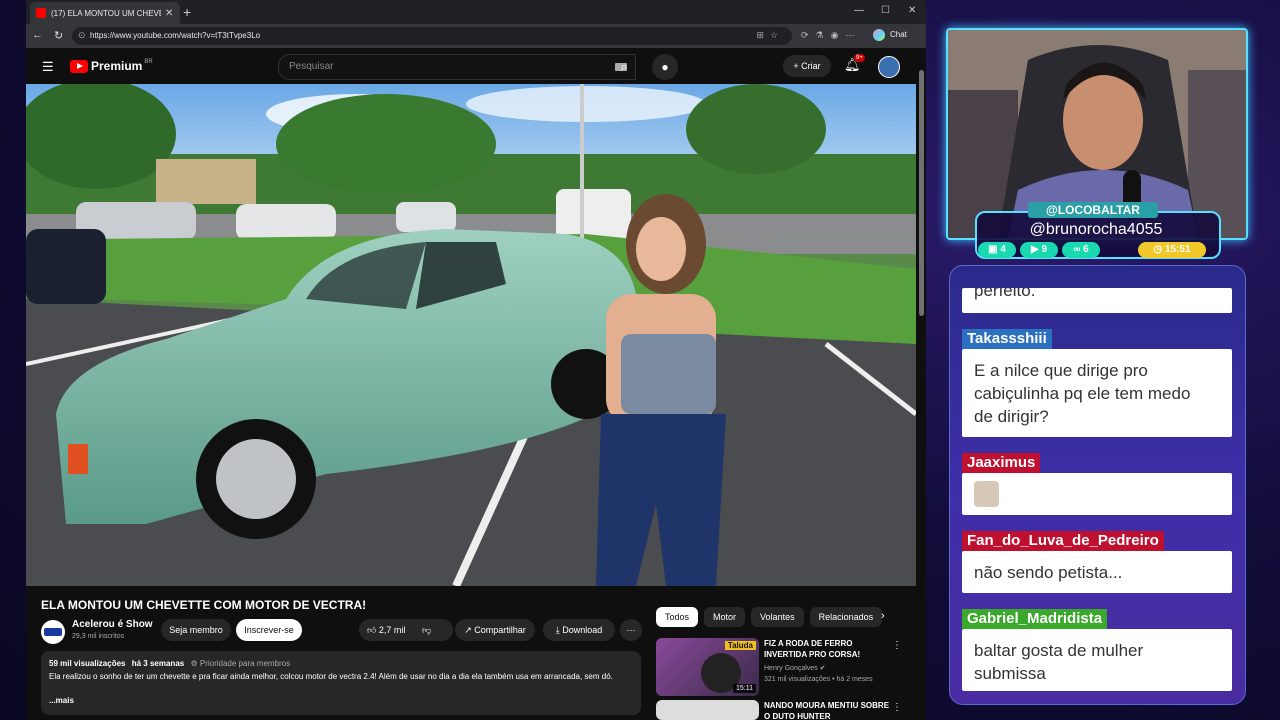 The height and width of the screenshot is (720, 1280). I want to click on recommendation-thumbnail: Taluda 15:11, so click(707, 667).